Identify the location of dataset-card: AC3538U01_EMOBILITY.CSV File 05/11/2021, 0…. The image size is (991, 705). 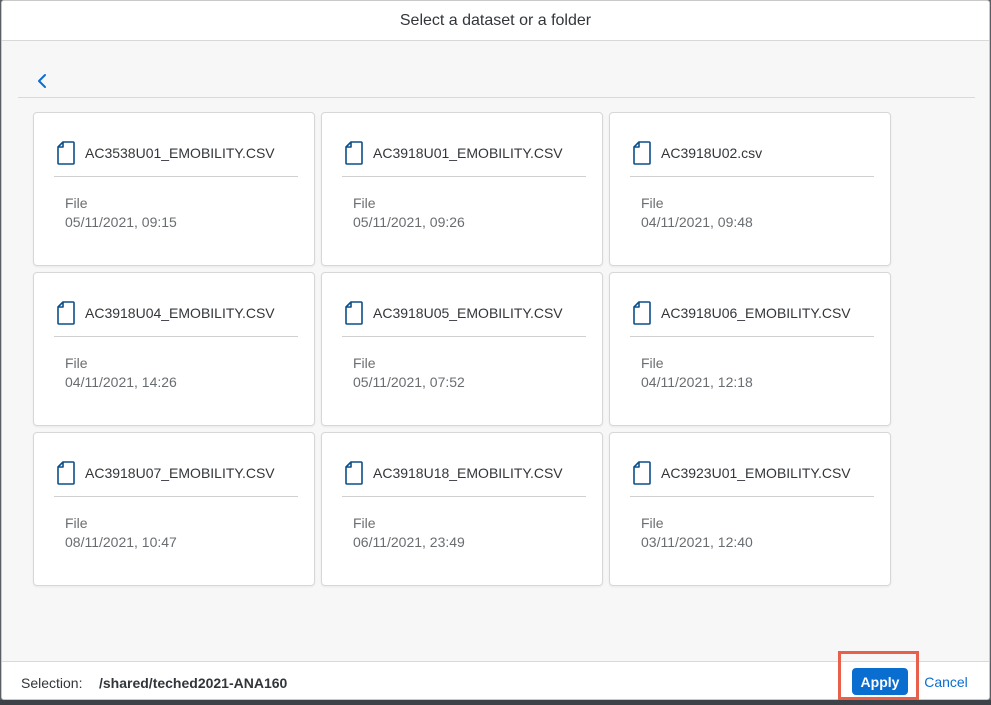
(174, 189).